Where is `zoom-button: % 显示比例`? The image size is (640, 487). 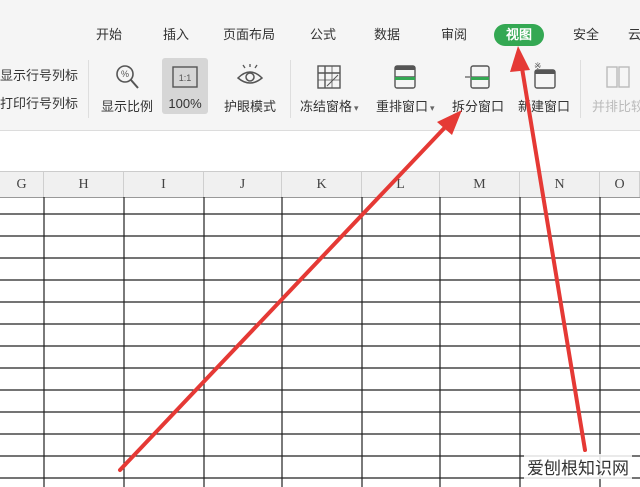
zoom-button: % 显示比例 is located at coordinates (127, 88).